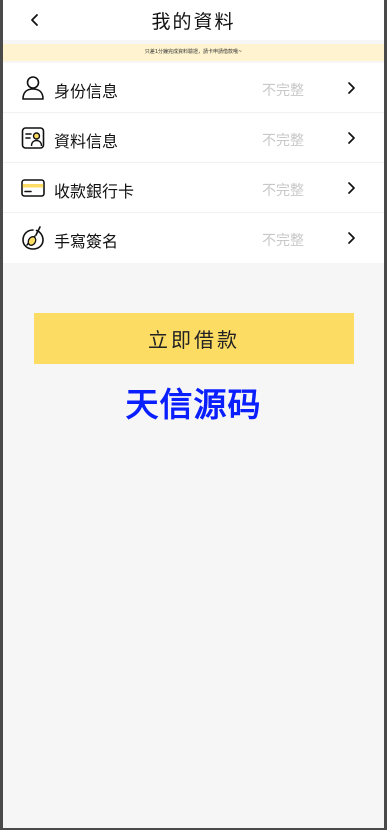 The width and height of the screenshot is (387, 830). Describe the element at coordinates (193, 238) in the screenshot. I see `list-item-signature: 手寫簽名 不完整` at that location.